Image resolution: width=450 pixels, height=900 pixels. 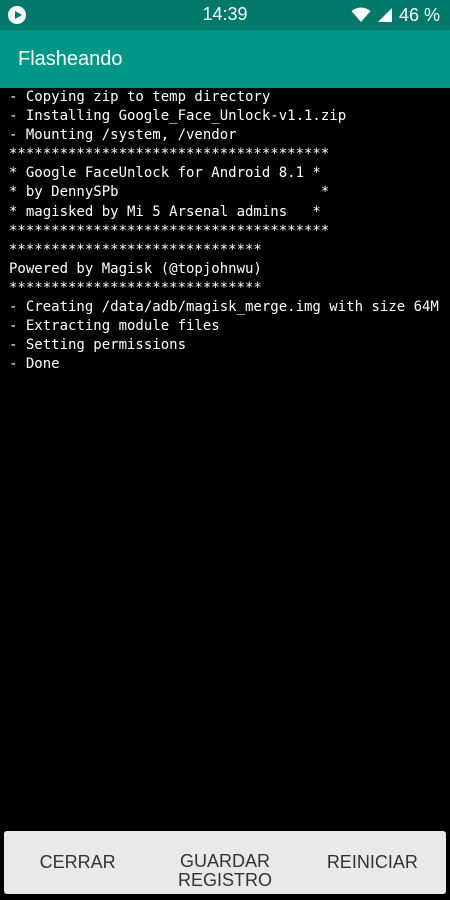 I want to click on console-line: - Installing Google_Face_Unlock-v1.1.zip, so click(x=178, y=116).